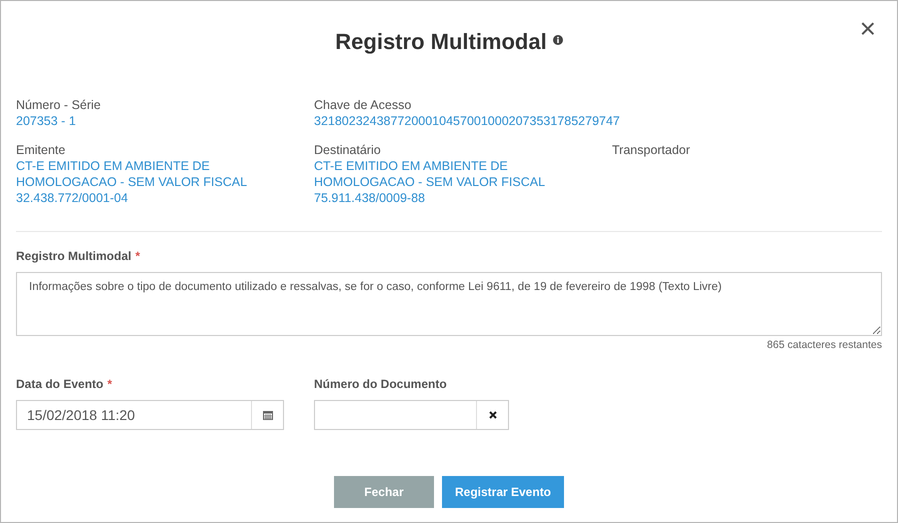 This screenshot has height=523, width=898. What do you see at coordinates (557, 40) in the screenshot?
I see `info-icon` at bounding box center [557, 40].